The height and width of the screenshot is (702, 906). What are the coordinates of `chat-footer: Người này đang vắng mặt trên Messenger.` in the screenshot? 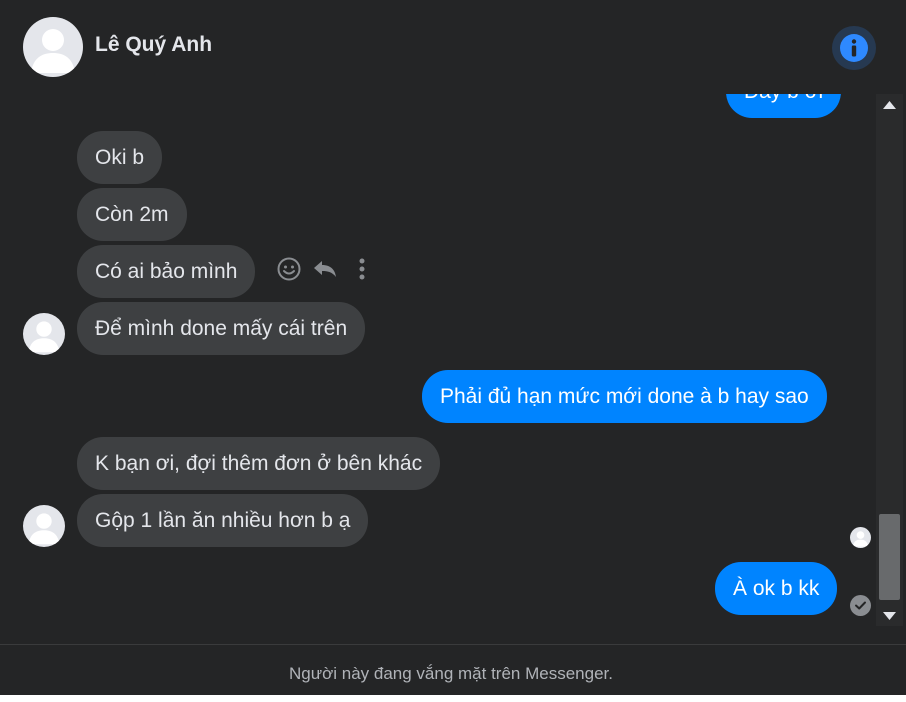 It's located at (453, 669).